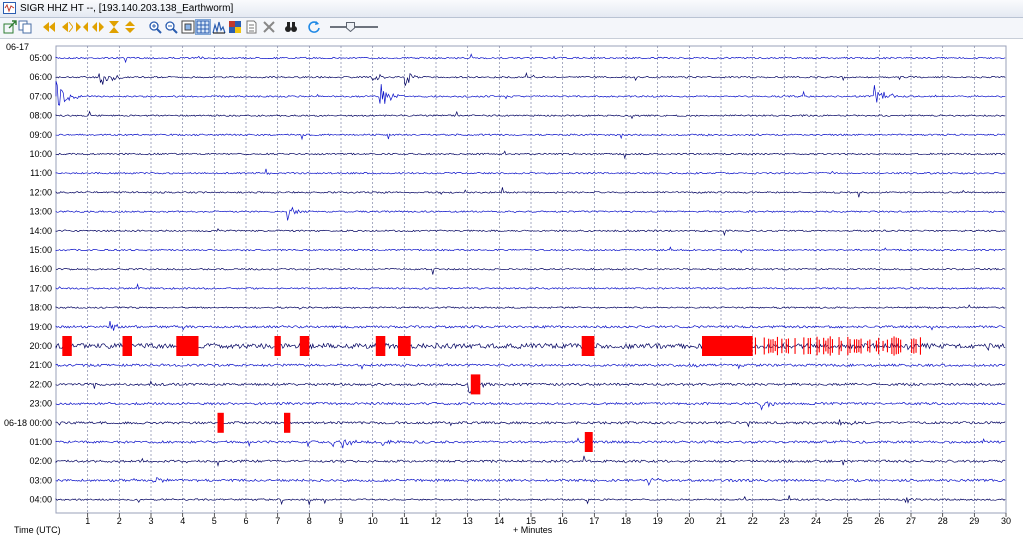 This screenshot has height=539, width=1023. Describe the element at coordinates (848, 521) in the screenshot. I see `minute-tick-label: 25` at that location.